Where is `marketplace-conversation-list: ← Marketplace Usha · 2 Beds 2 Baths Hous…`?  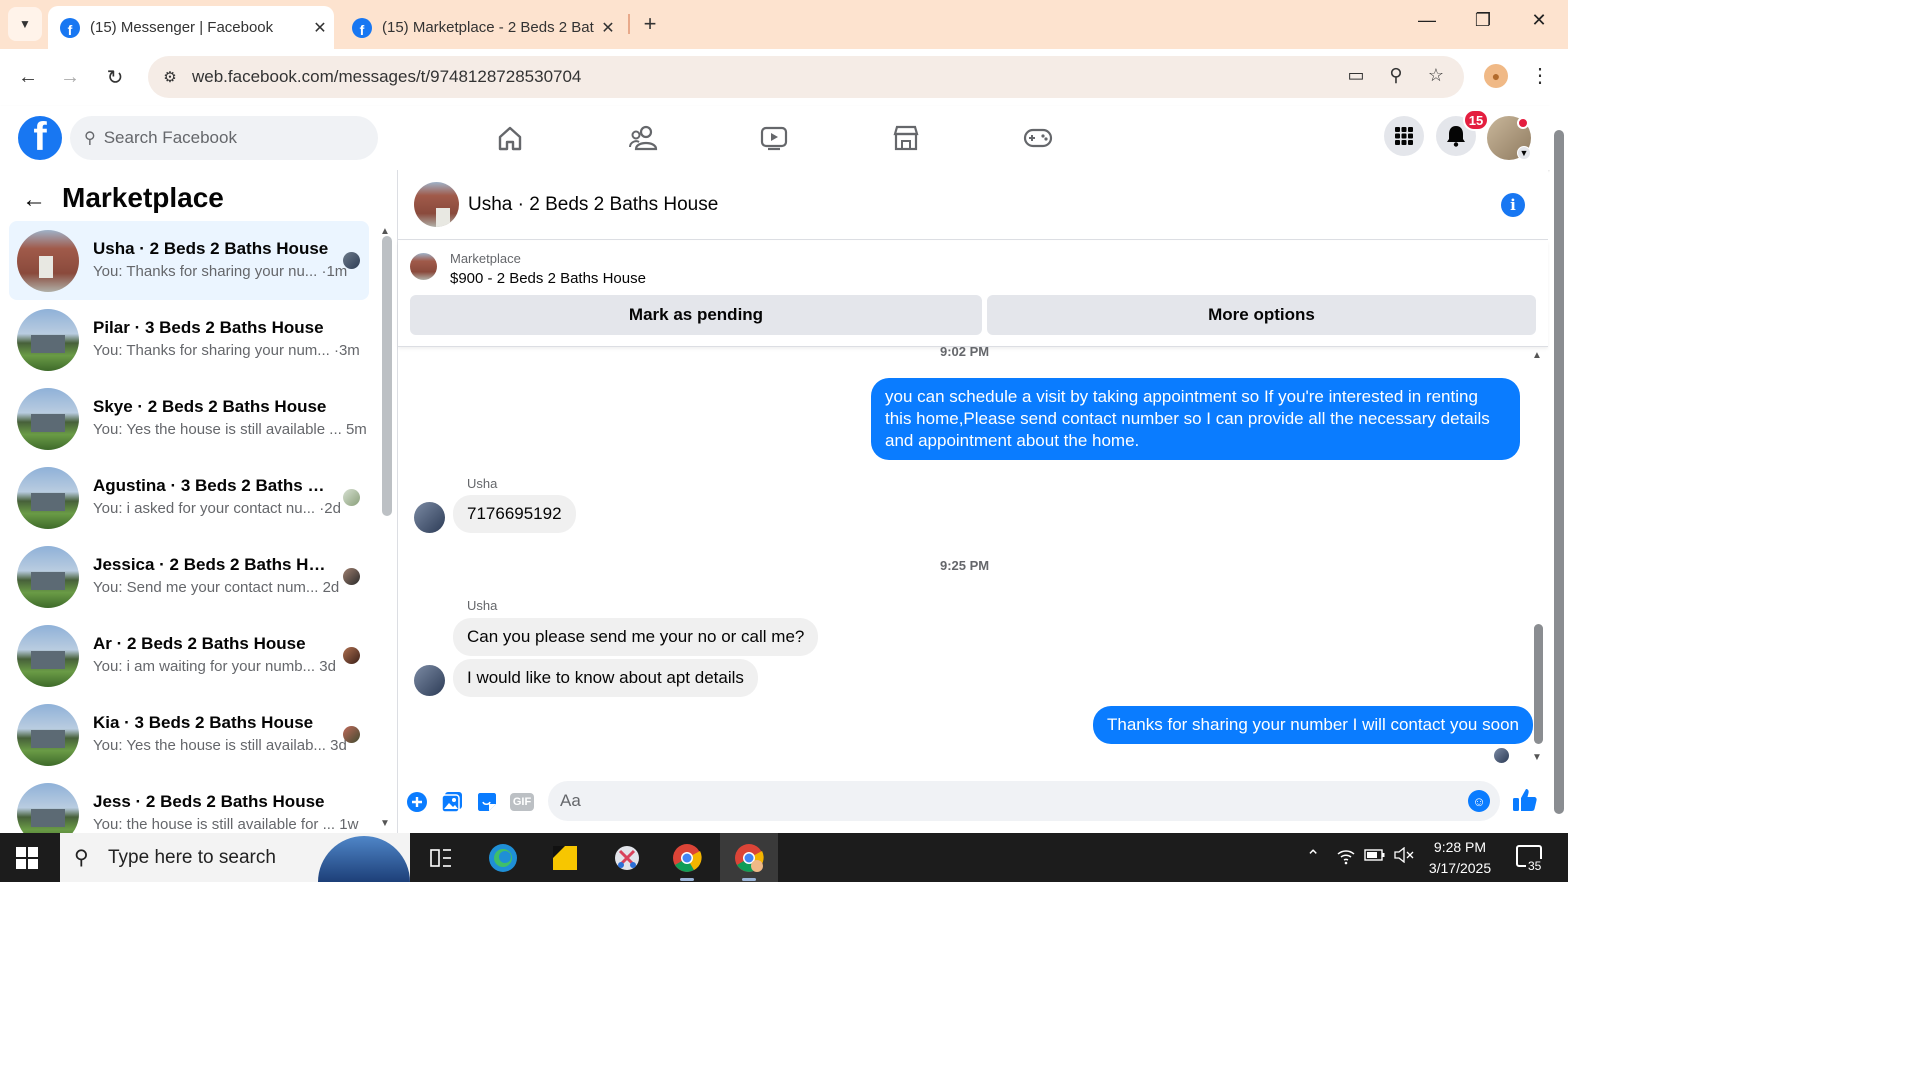
marketplace-conversation-list: ← Marketplace Usha · 2 Beds 2 Baths Hous… is located at coordinates (199, 501).